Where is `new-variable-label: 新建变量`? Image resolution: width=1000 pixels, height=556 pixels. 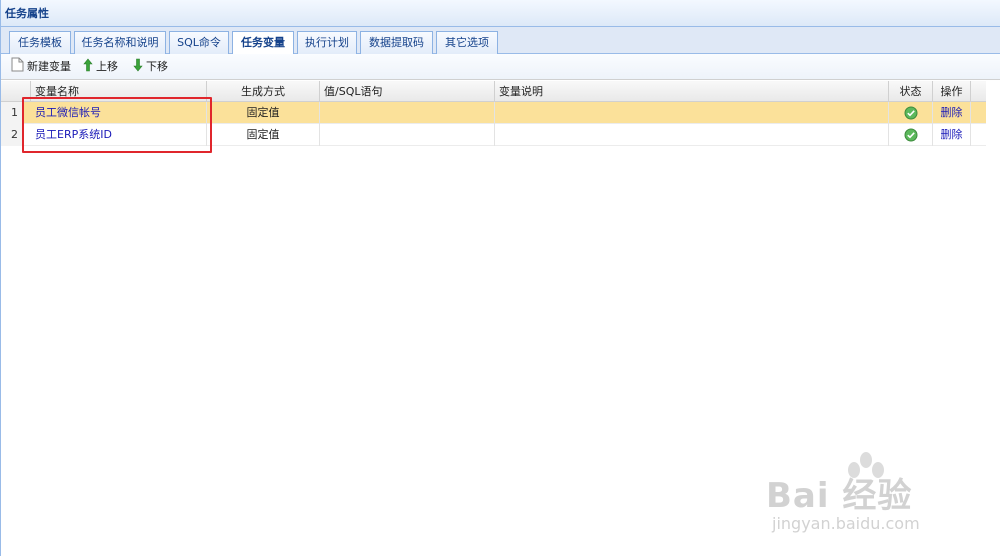 new-variable-label: 新建变量 is located at coordinates (49, 66).